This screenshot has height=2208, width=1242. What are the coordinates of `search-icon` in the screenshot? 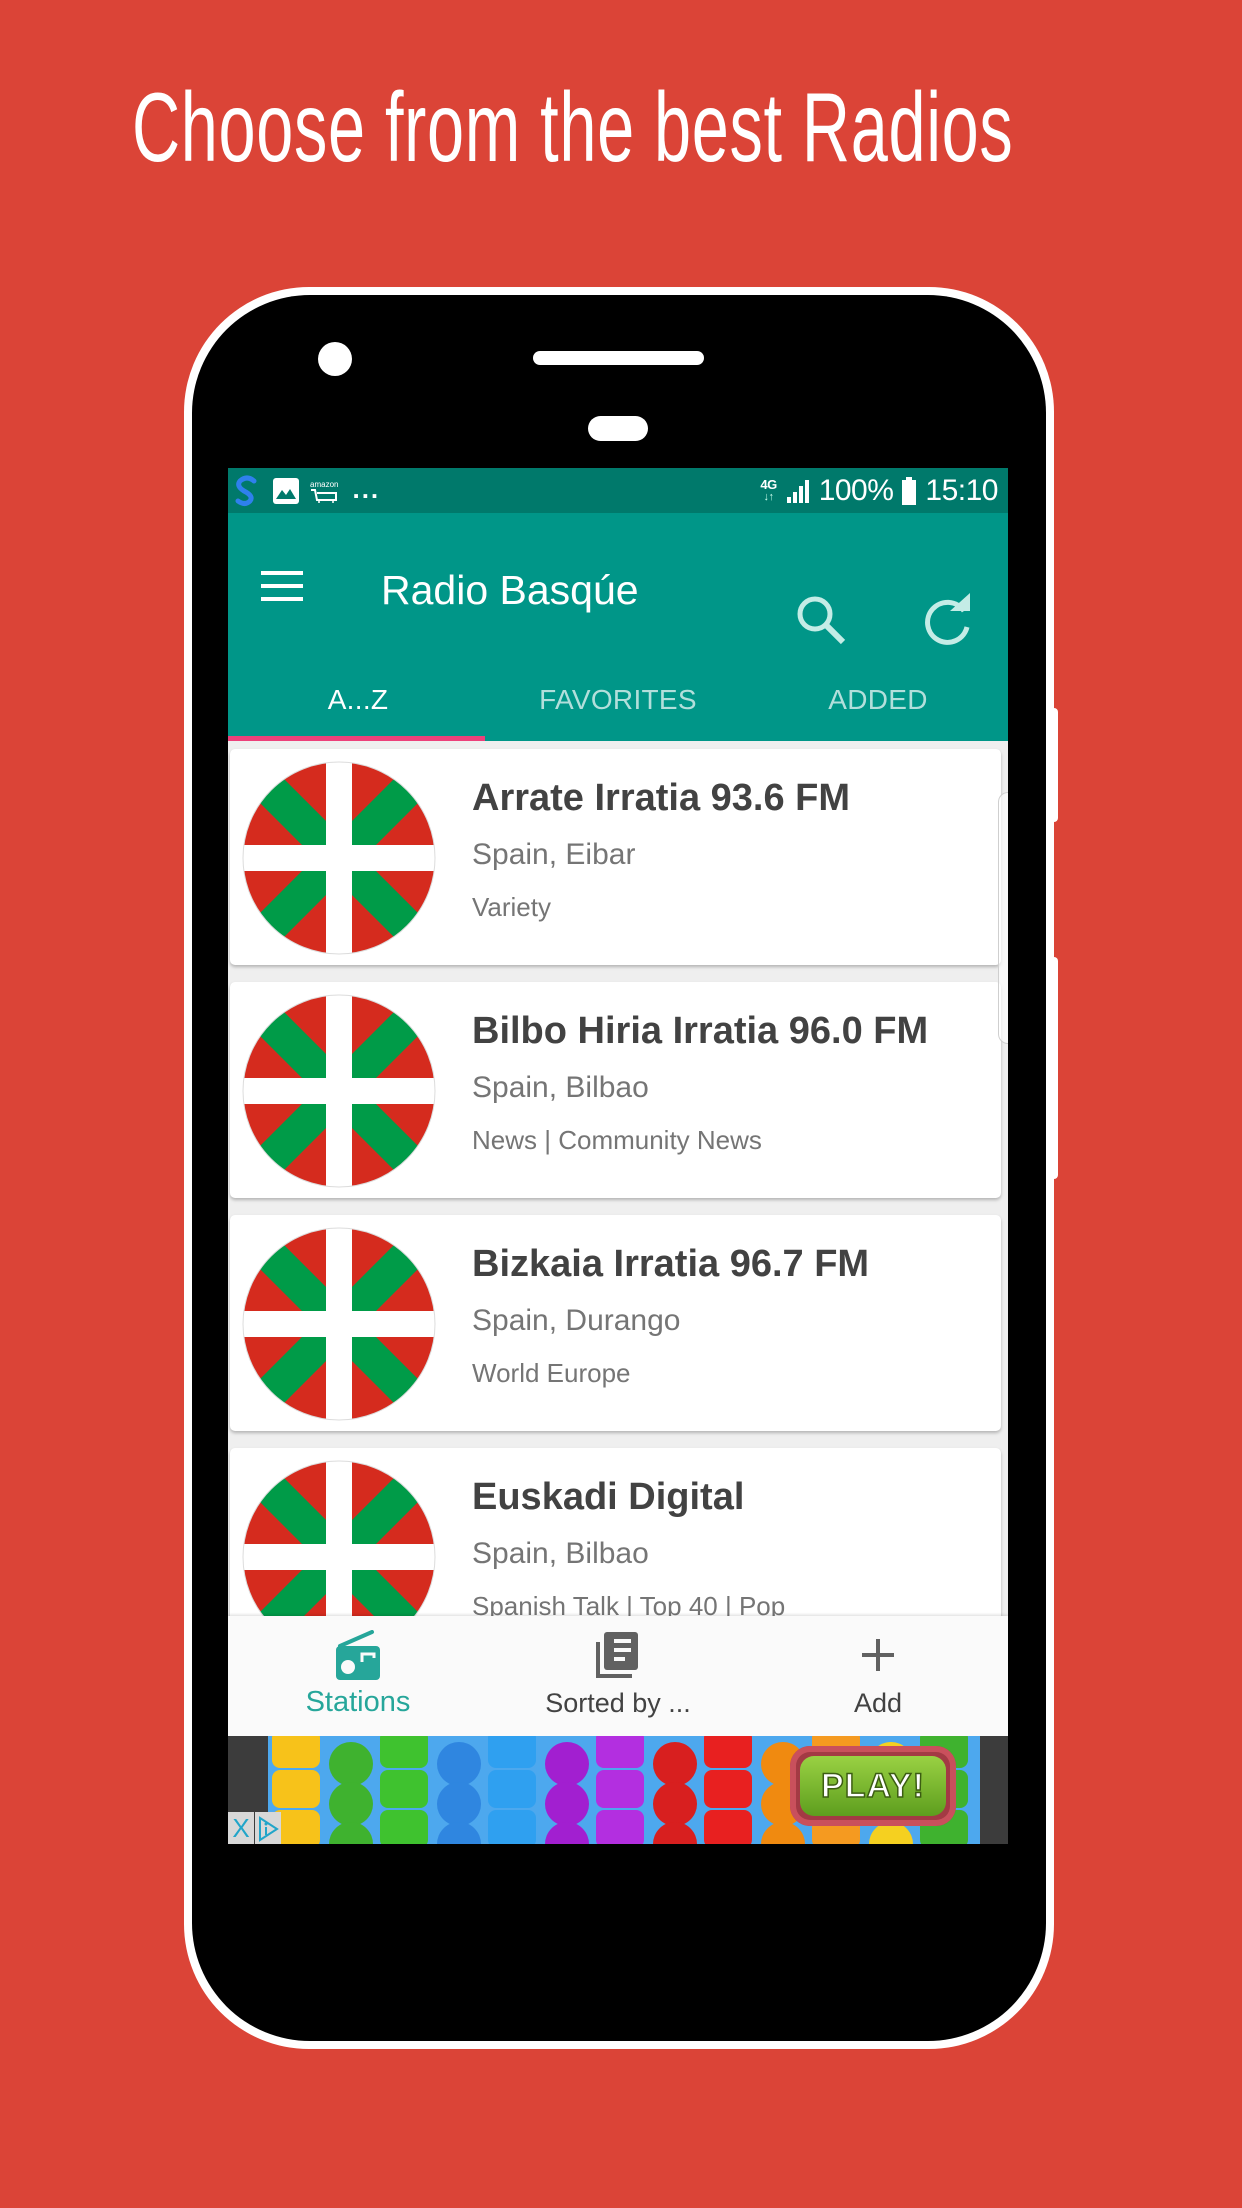 It's located at (821, 620).